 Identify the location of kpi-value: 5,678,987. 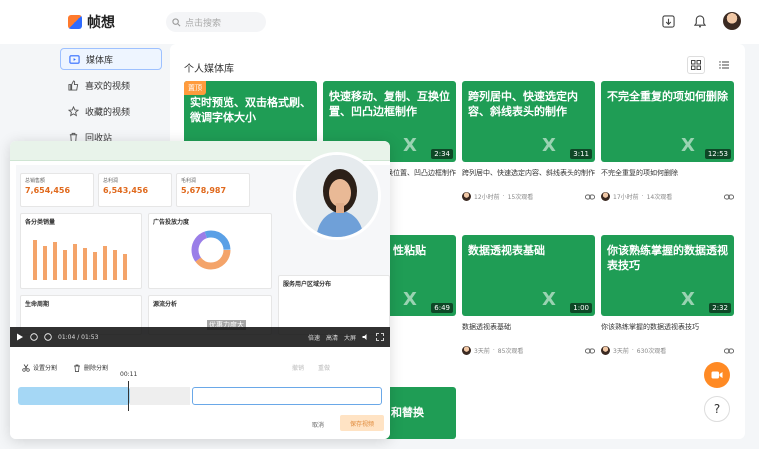
(204, 190).